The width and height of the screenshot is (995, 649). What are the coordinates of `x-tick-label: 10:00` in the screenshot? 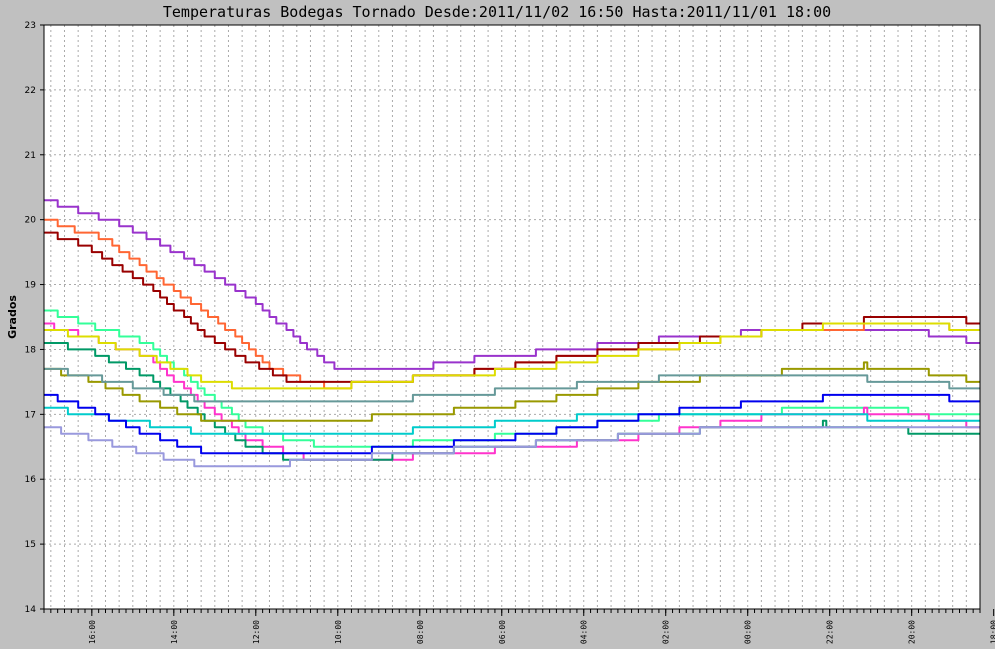 It's located at (338, 632).